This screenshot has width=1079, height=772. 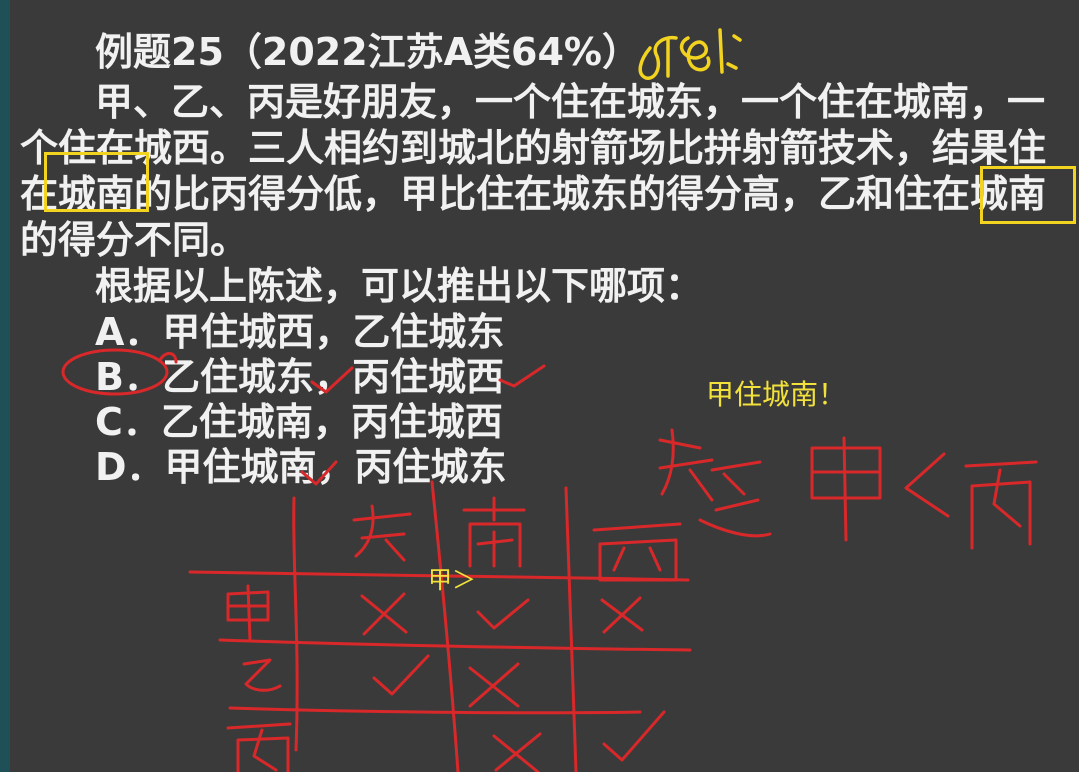 What do you see at coordinates (299, 377) in the screenshot?
I see `option-b: B．乙住城东，丙住城西` at bounding box center [299, 377].